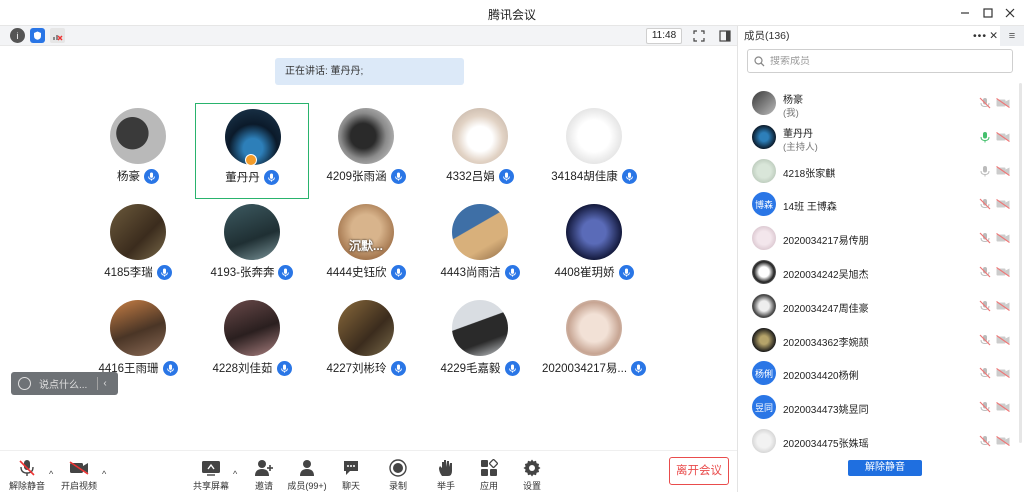  What do you see at coordinates (211, 475) in the screenshot?
I see `share-screen-button: 共享屏幕` at bounding box center [211, 475].